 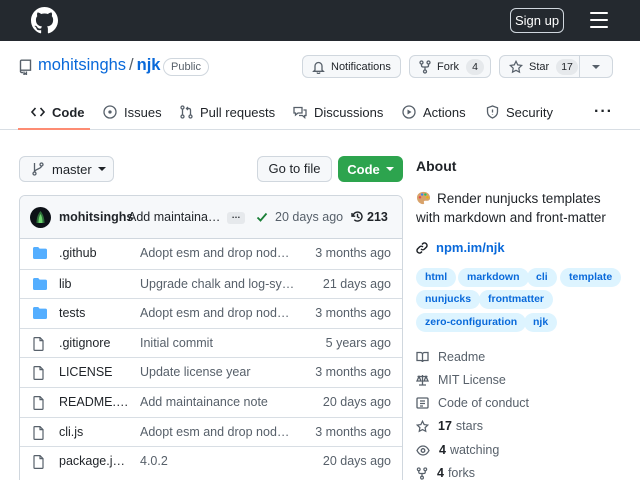 What do you see at coordinates (449, 426) in the screenshot?
I see `stars-link: 17 stars` at bounding box center [449, 426].